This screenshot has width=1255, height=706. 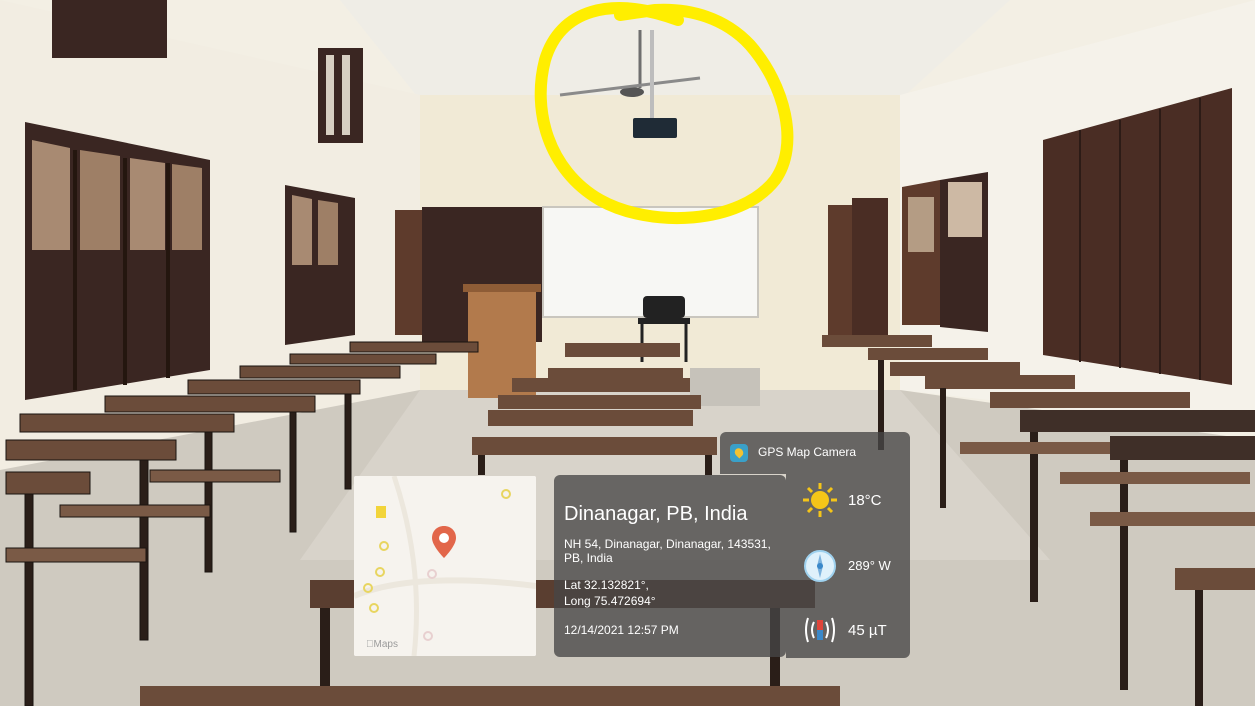 I want to click on magnetic-field-reading: 45 µT, so click(x=848, y=632).